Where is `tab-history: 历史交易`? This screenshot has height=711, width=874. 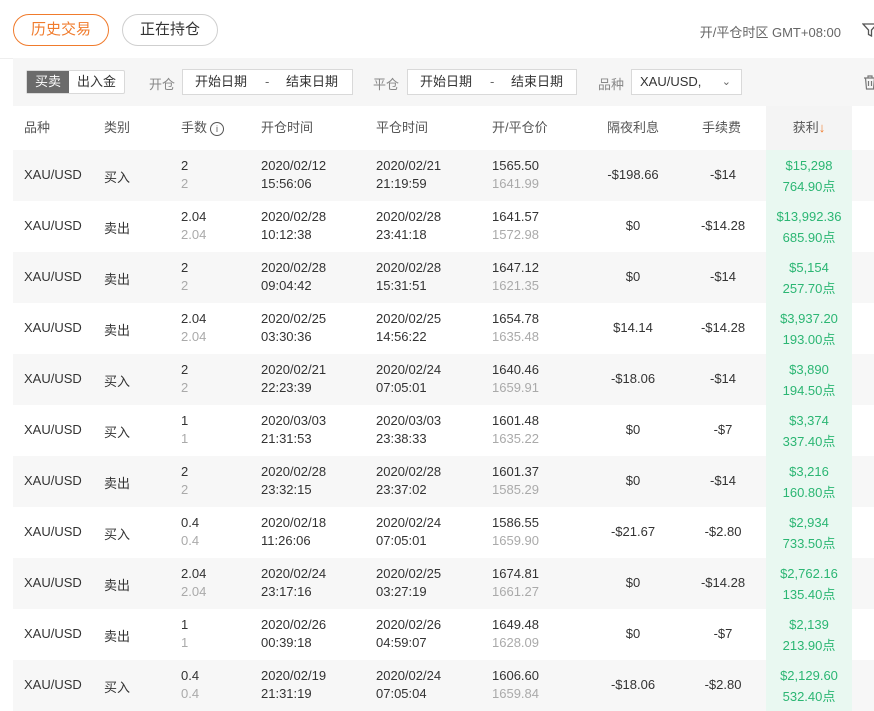 tab-history: 历史交易 is located at coordinates (61, 30).